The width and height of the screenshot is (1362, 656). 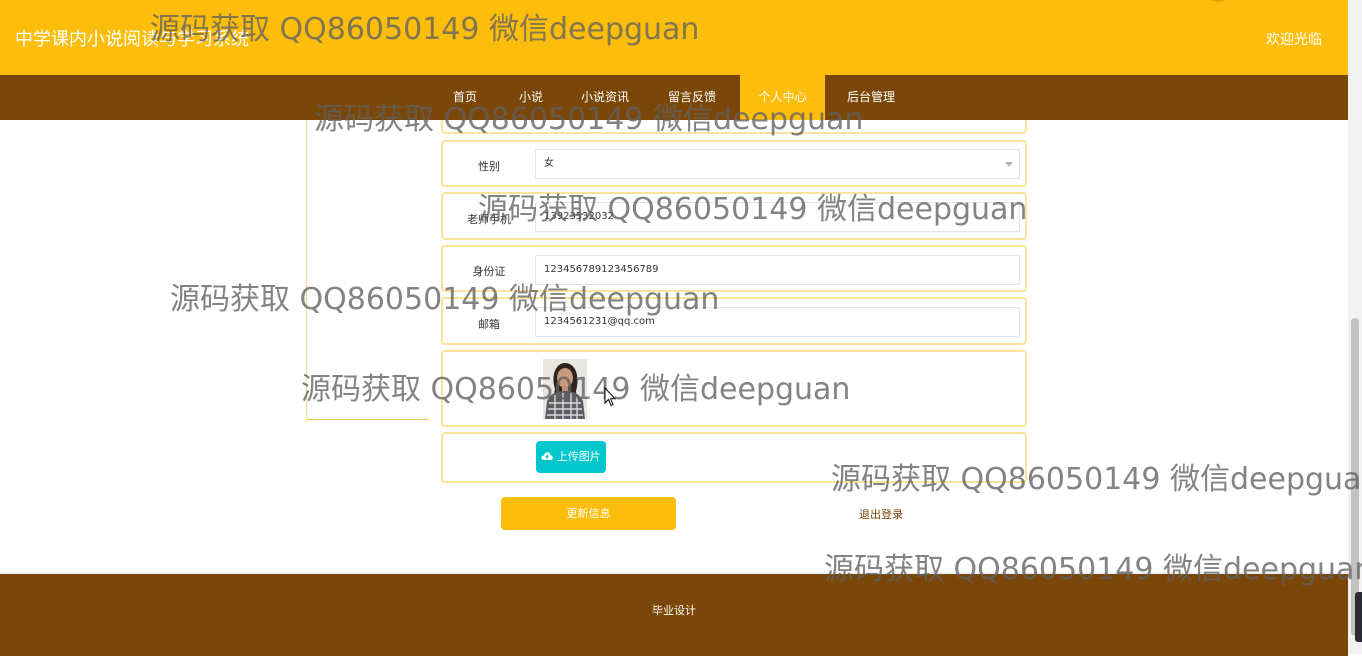 I want to click on teacher-phone-input: 13923532032, so click(x=777, y=217).